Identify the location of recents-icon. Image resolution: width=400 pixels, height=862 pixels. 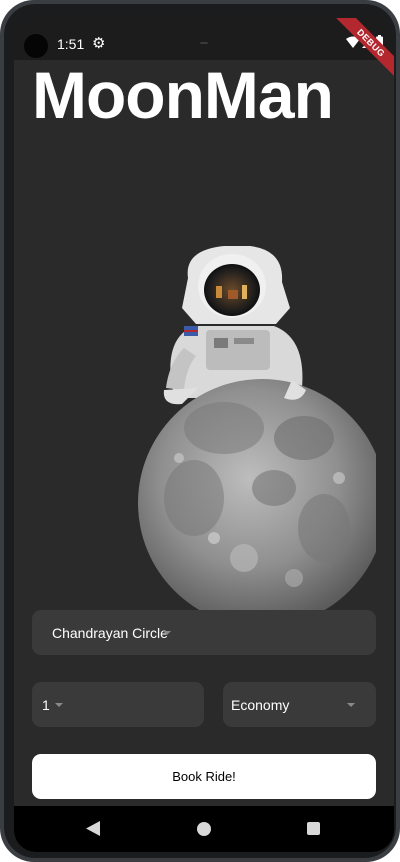
(313, 828).